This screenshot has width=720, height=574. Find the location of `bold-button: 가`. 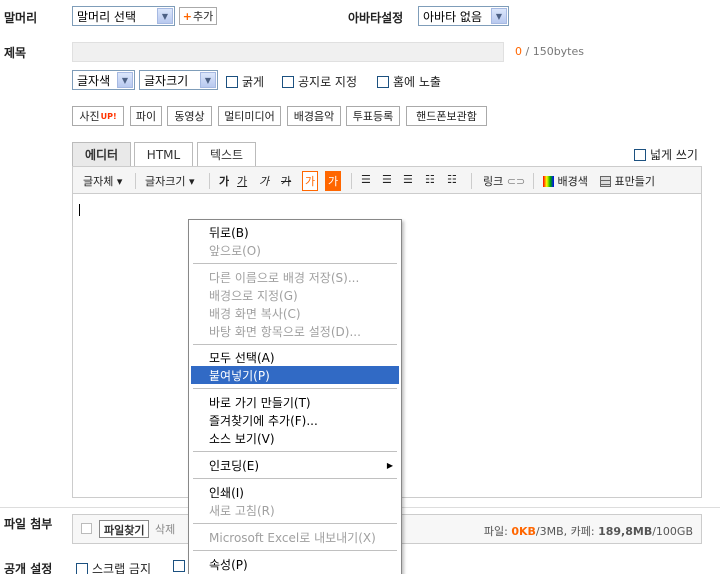

bold-button: 가 is located at coordinates (224, 181).